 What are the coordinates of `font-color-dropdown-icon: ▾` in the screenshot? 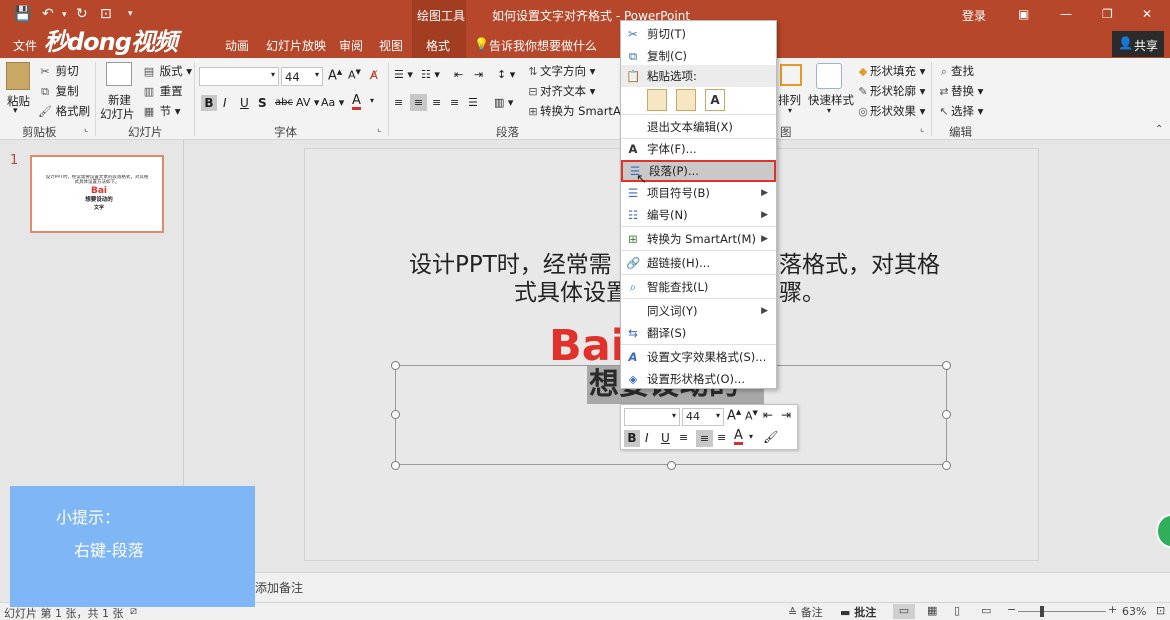 It's located at (372, 100).